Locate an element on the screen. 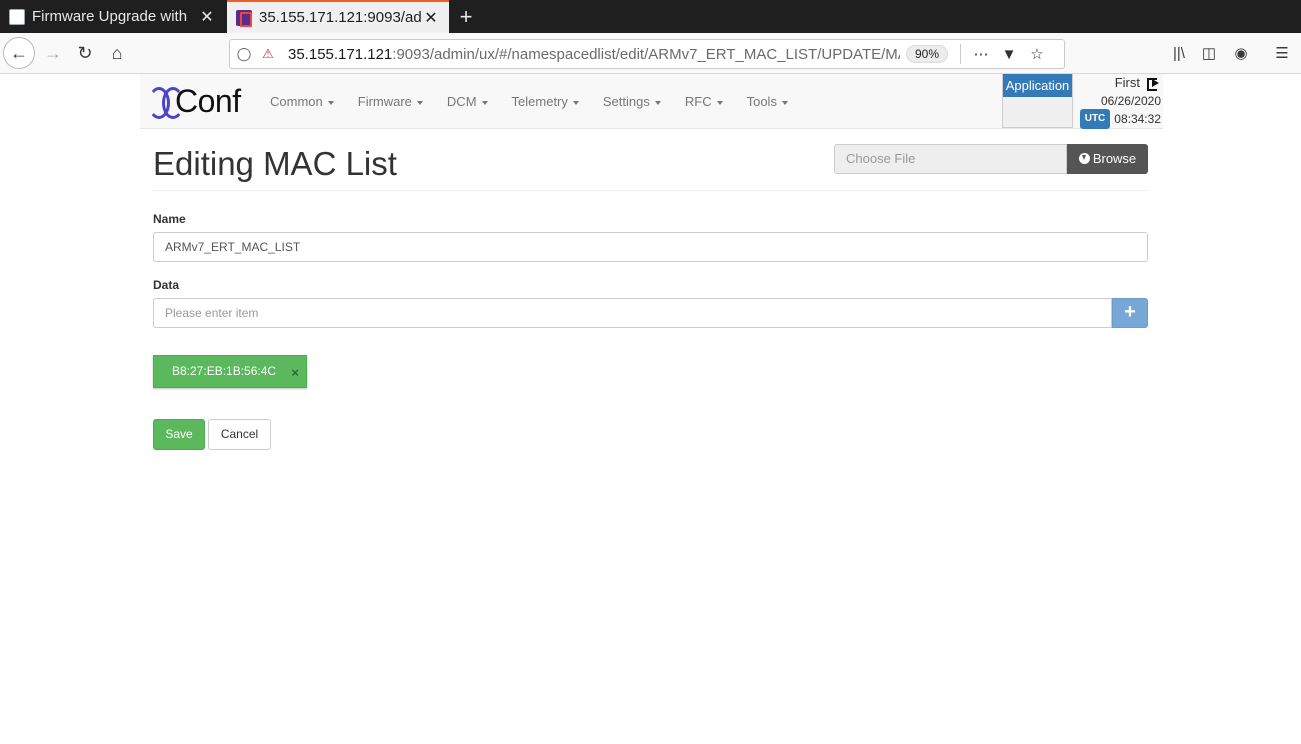 Image resolution: width=1301 pixels, height=744 pixels. page-header: Editing MAC List Choose File Browse is located at coordinates (650, 167).